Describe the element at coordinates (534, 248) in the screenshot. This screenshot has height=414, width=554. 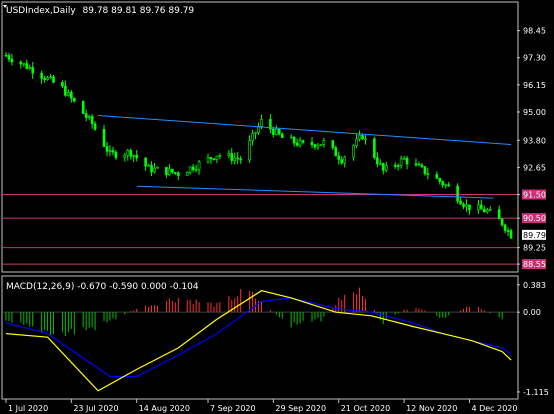
I see `y-tick-label: 89.25` at that location.